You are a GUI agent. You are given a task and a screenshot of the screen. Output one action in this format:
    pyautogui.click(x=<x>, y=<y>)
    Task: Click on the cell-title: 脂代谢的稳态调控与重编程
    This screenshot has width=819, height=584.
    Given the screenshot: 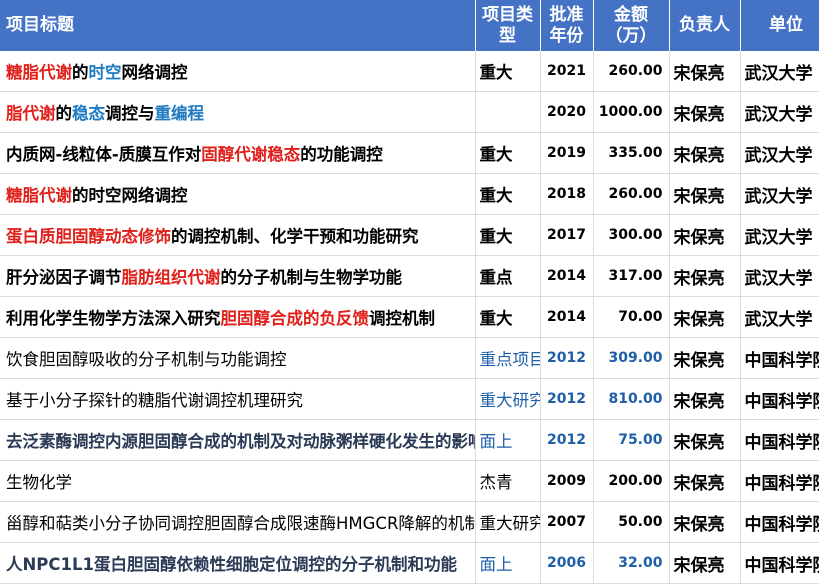 What is the action you would take?
    pyautogui.click(x=238, y=112)
    